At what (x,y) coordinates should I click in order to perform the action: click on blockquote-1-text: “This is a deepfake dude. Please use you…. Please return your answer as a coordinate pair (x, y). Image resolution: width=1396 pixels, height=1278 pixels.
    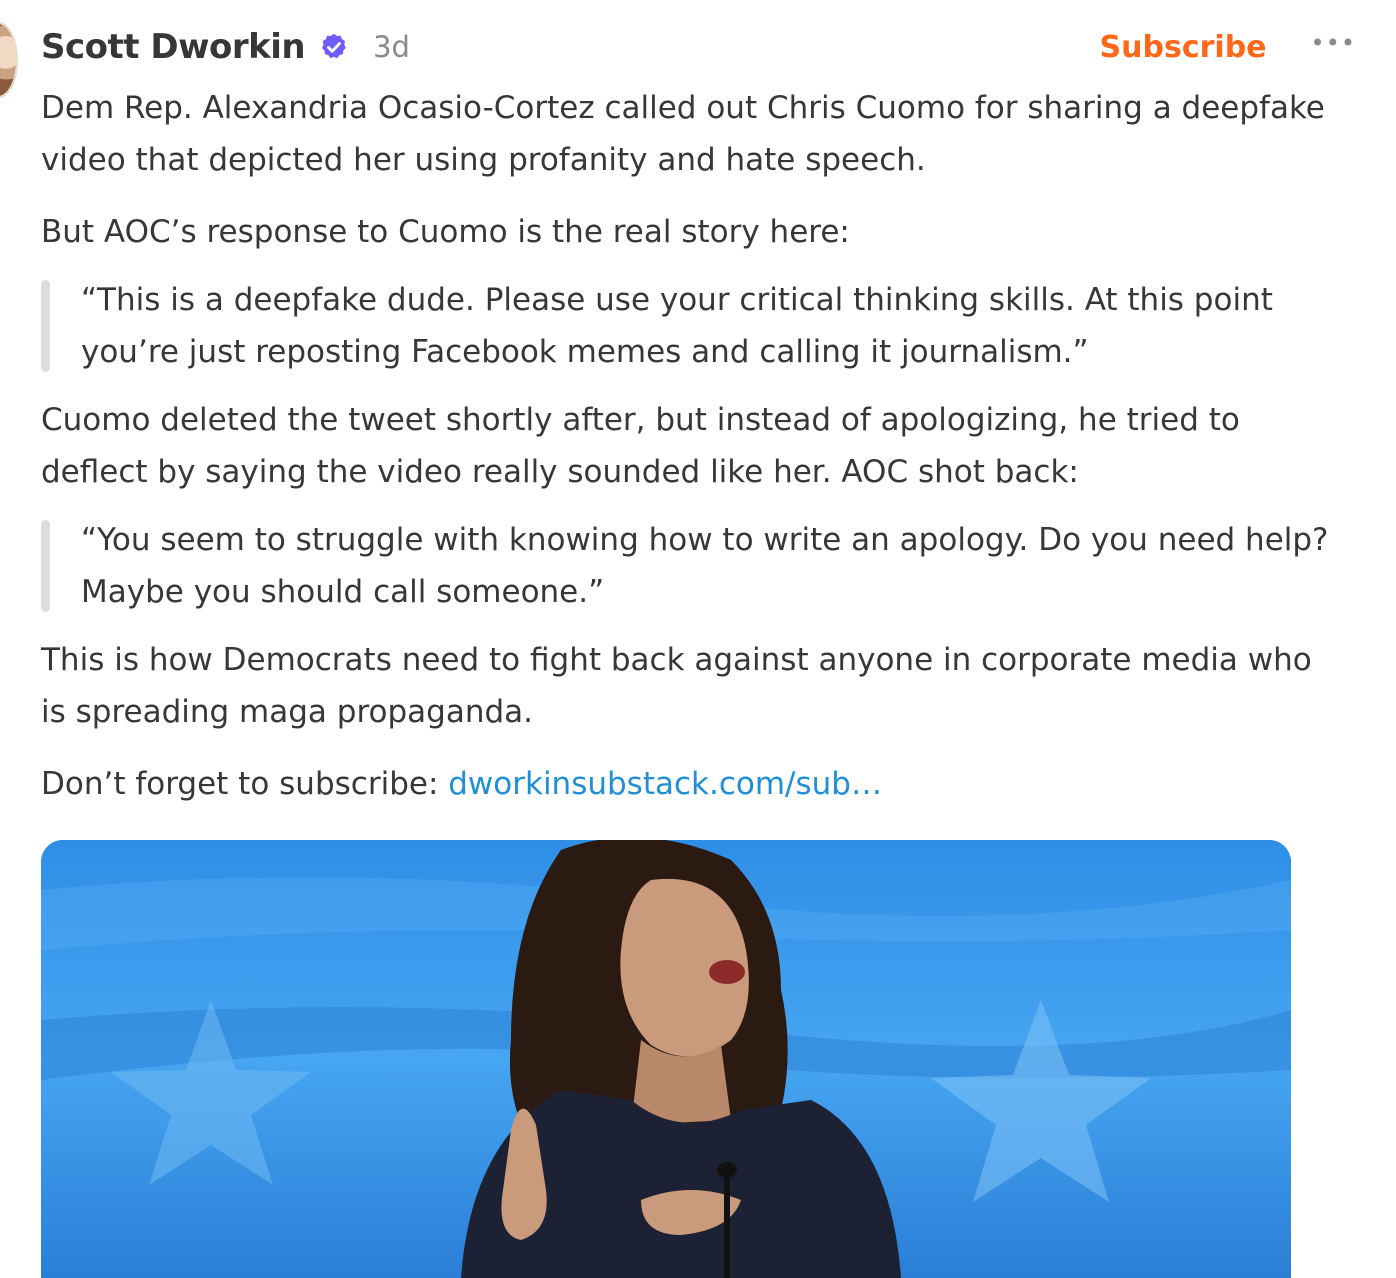
    Looking at the image, I should click on (677, 326).